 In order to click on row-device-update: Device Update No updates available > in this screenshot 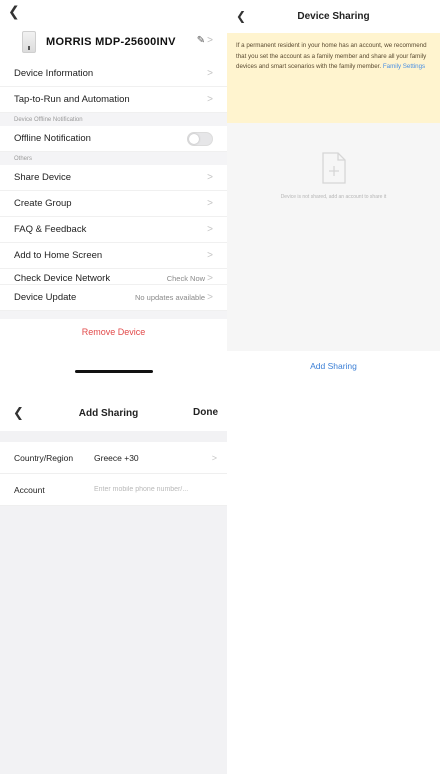, I will do `click(113, 298)`.